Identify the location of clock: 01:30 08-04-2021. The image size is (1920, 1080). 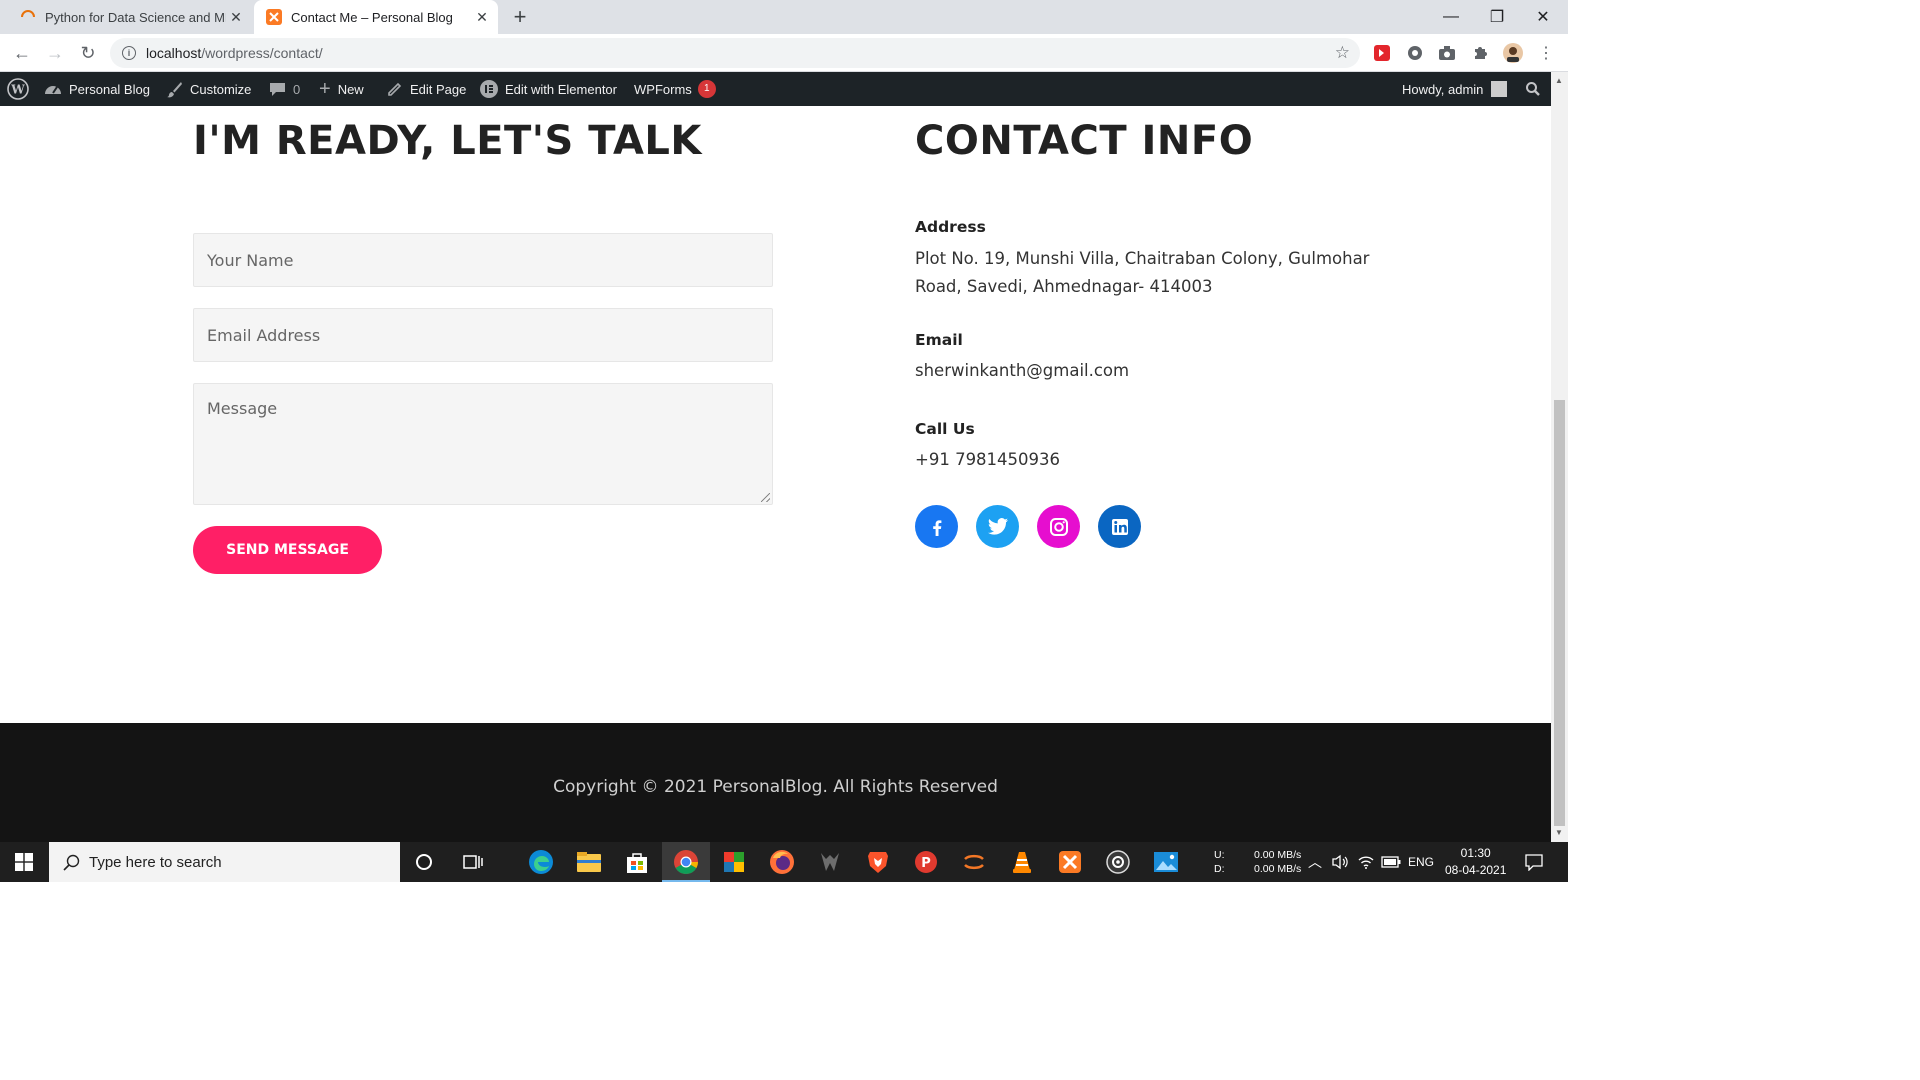
(1475, 862).